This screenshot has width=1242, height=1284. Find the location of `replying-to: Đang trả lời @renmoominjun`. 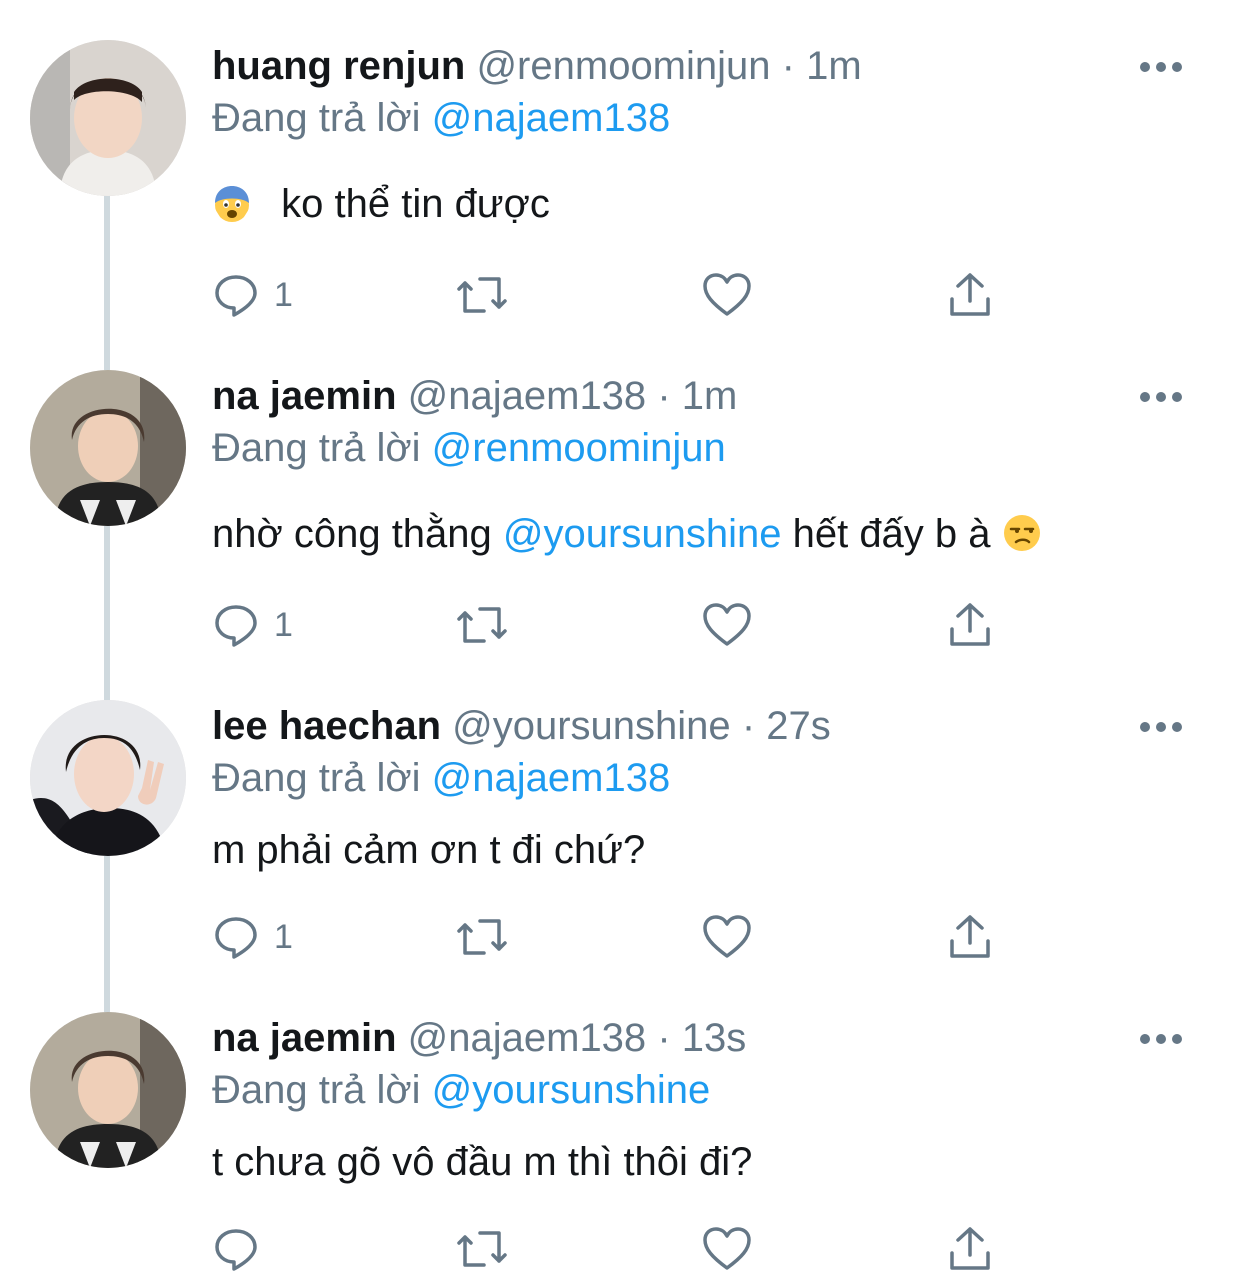

replying-to: Đang trả lời @renmoominjun is located at coordinates (469, 448).